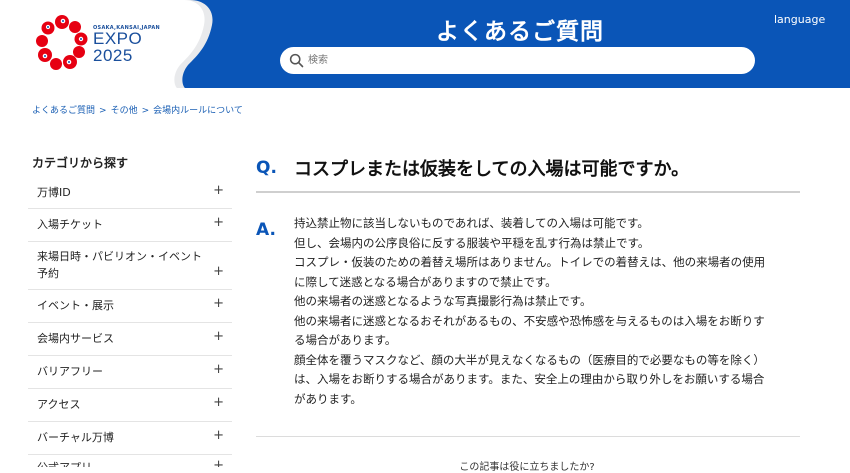 The image size is (850, 473). Describe the element at coordinates (471, 223) in the screenshot. I see `answer-line: 持込禁止物に該当しないものであれば、装着しての入場は可能です。` at that location.